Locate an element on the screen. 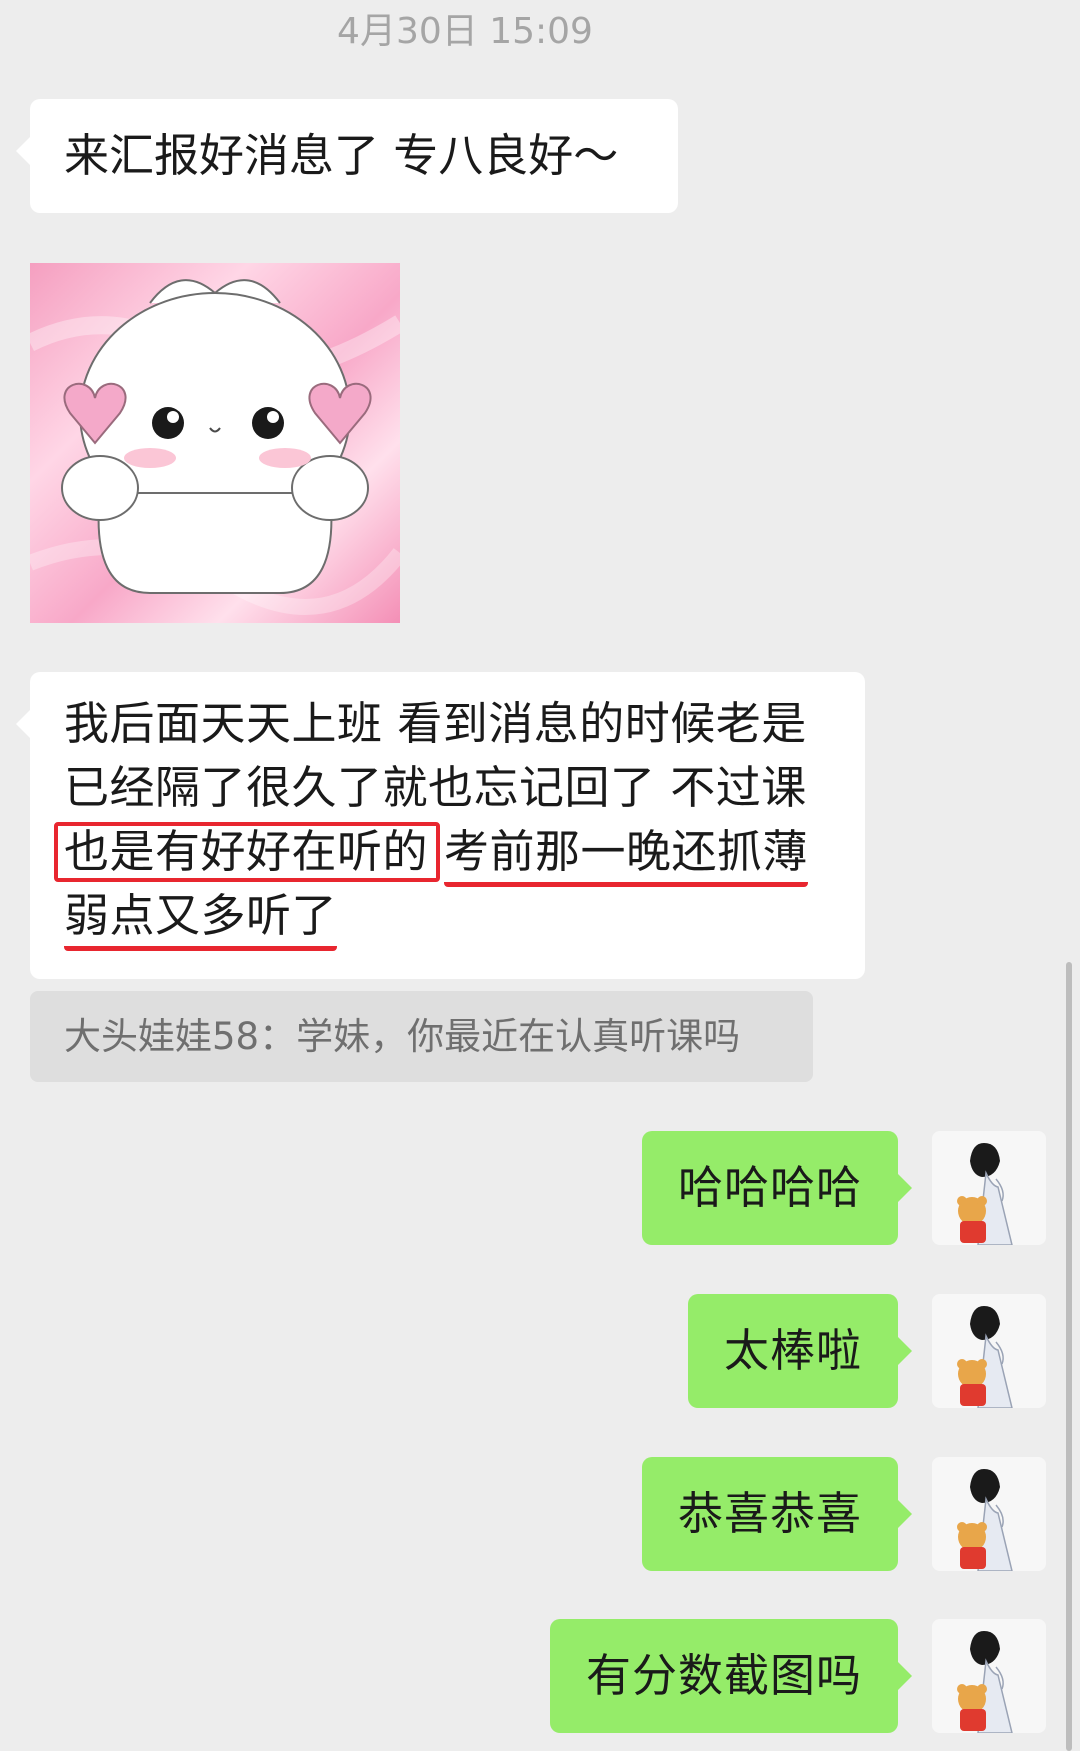  sent-message-bubble: 哈哈哈哈 is located at coordinates (777, 1188).